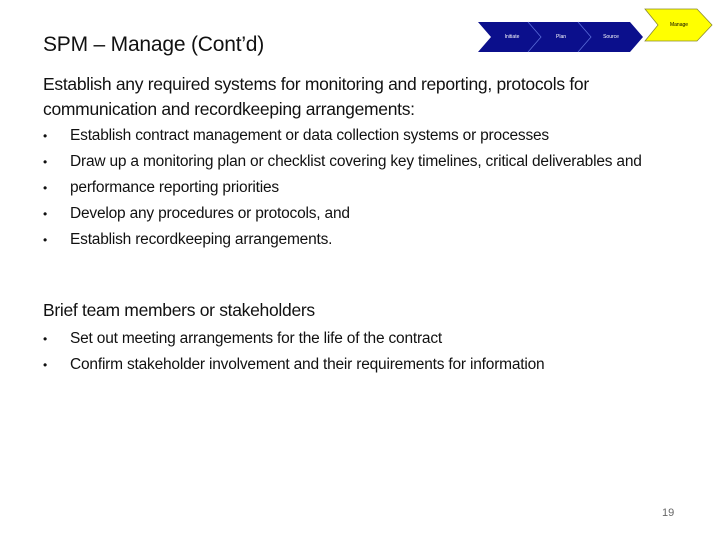 The height and width of the screenshot is (540, 720). Describe the element at coordinates (201, 239) in the screenshot. I see `list-item-text: Establish recordkeeping arrangements.` at that location.